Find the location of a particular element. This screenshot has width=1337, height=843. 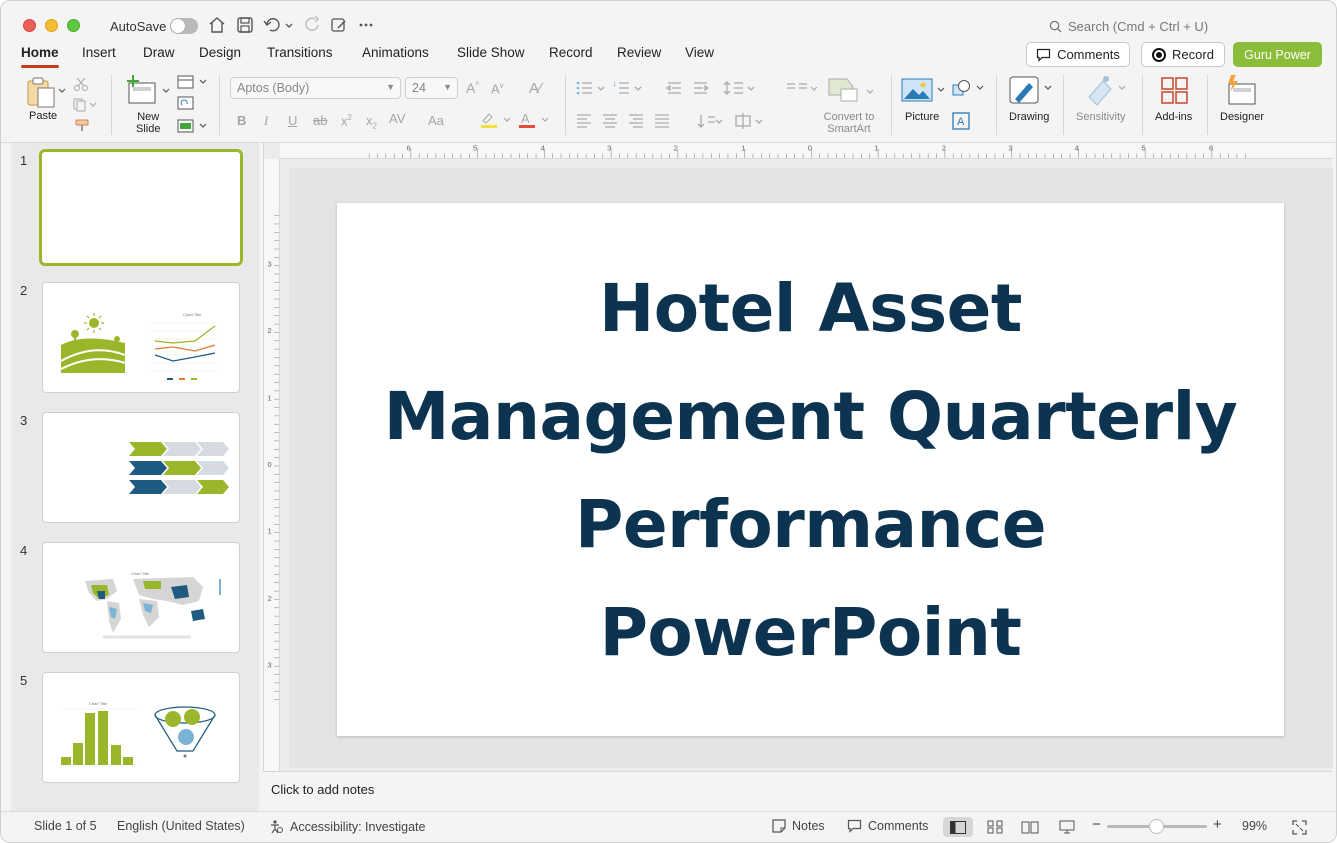

layout-icon is located at coordinates (193, 82).